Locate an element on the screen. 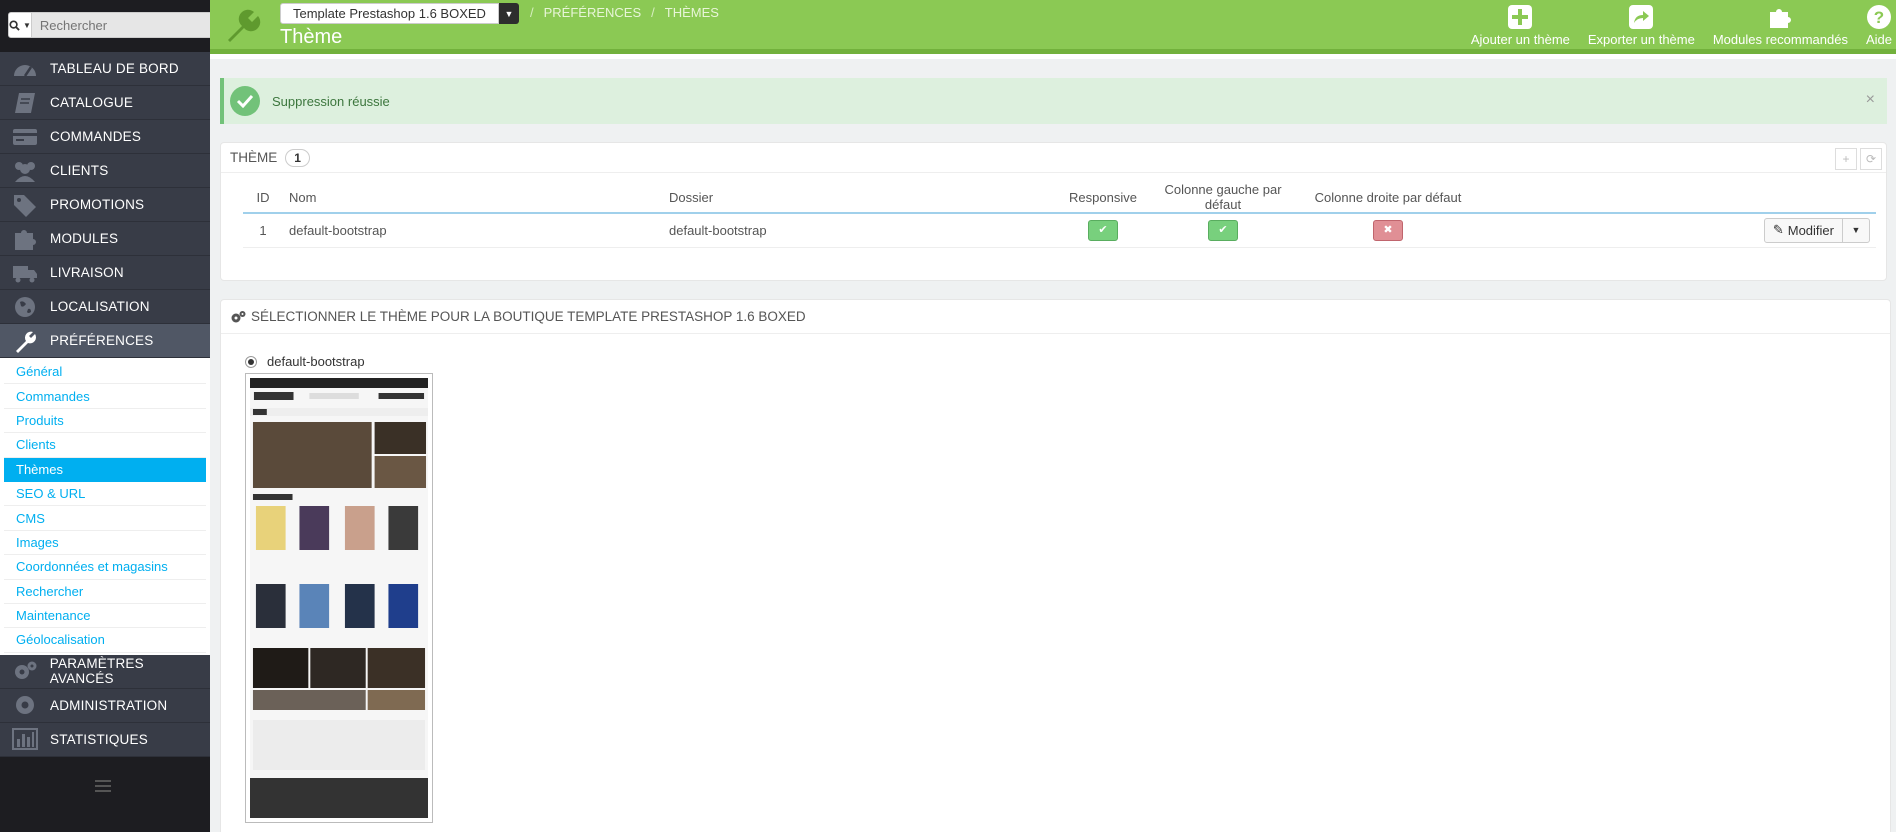  cell-folder: default-bootstrap is located at coordinates (863, 230).